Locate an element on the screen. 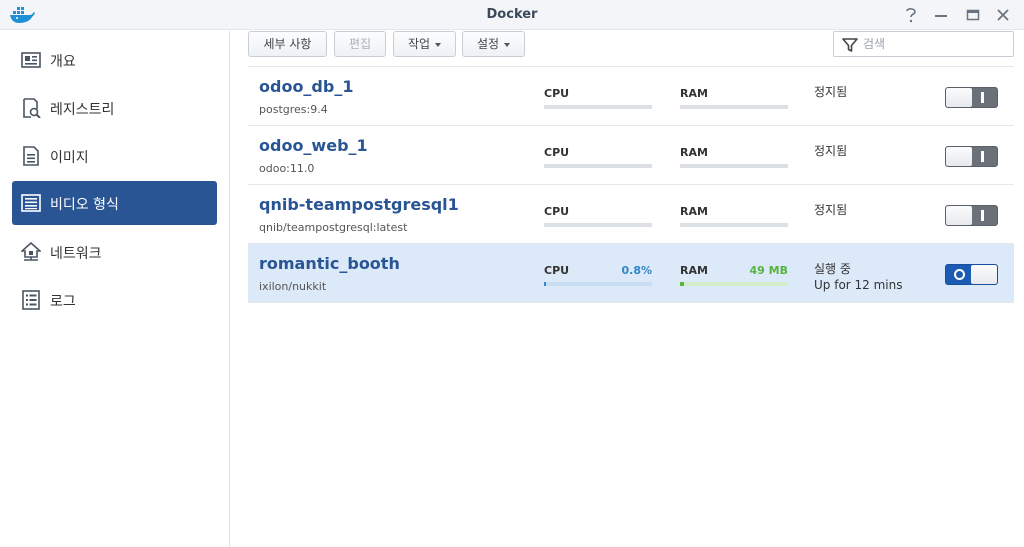  status-text: 실행 중 is located at coordinates (832, 269).